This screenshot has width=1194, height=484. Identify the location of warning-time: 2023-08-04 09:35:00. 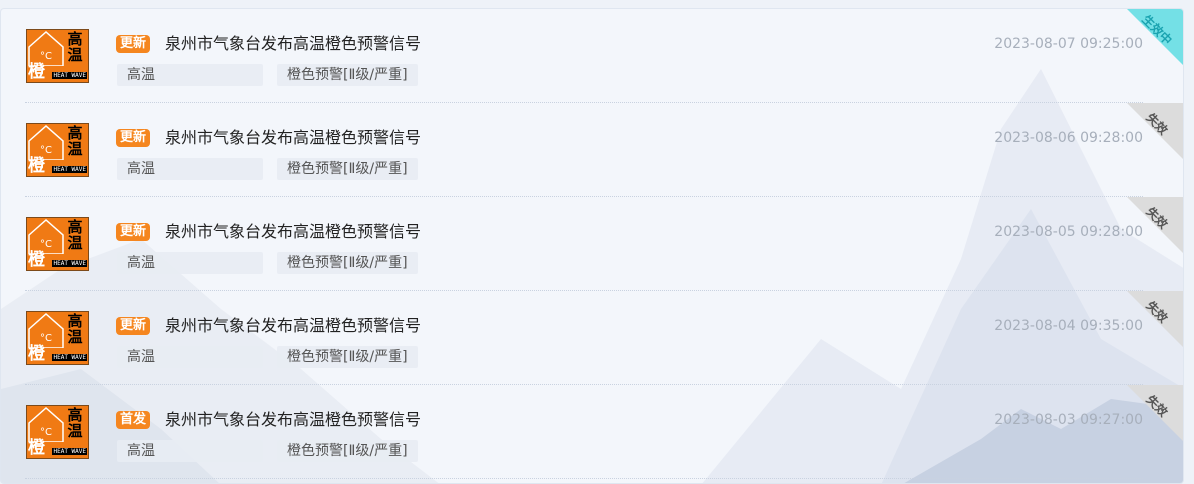
(1068, 326).